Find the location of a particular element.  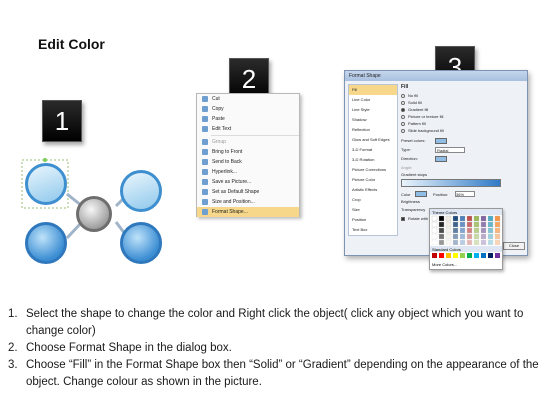

category-item: Reflection is located at coordinates (373, 130).